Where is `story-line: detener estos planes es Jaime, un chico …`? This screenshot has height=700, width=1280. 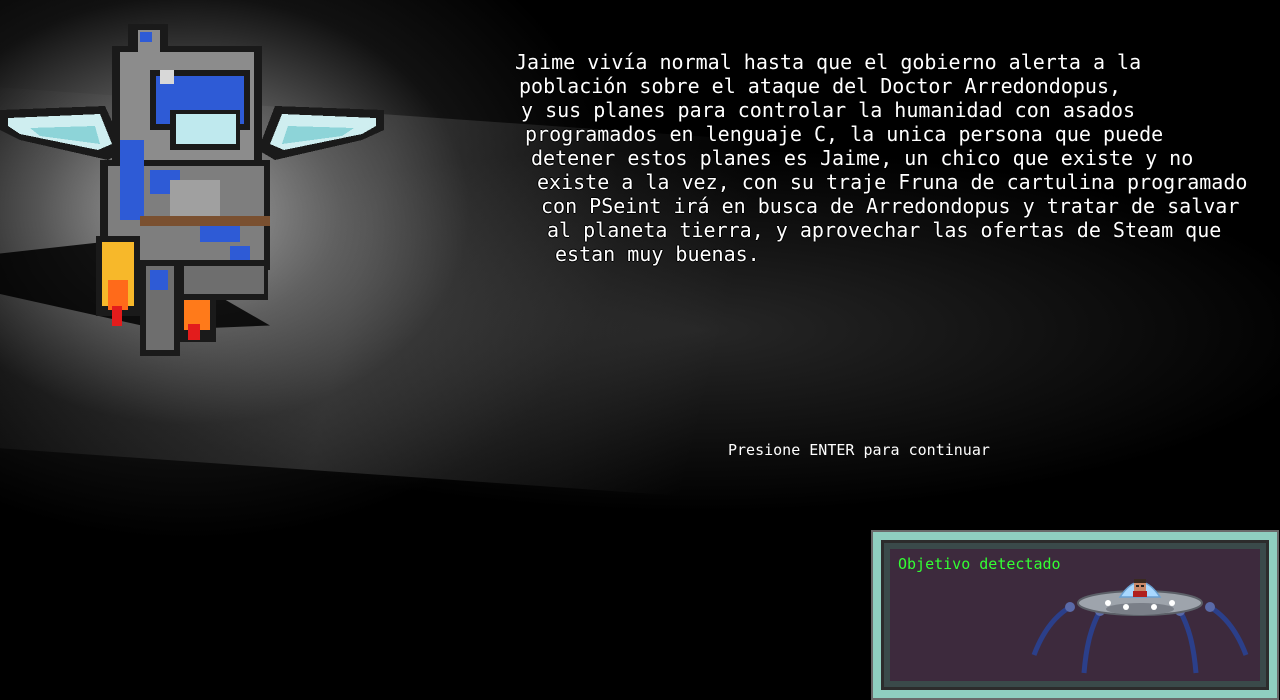
story-line: detener estos planes es Jaime, un chico … is located at coordinates (862, 158).